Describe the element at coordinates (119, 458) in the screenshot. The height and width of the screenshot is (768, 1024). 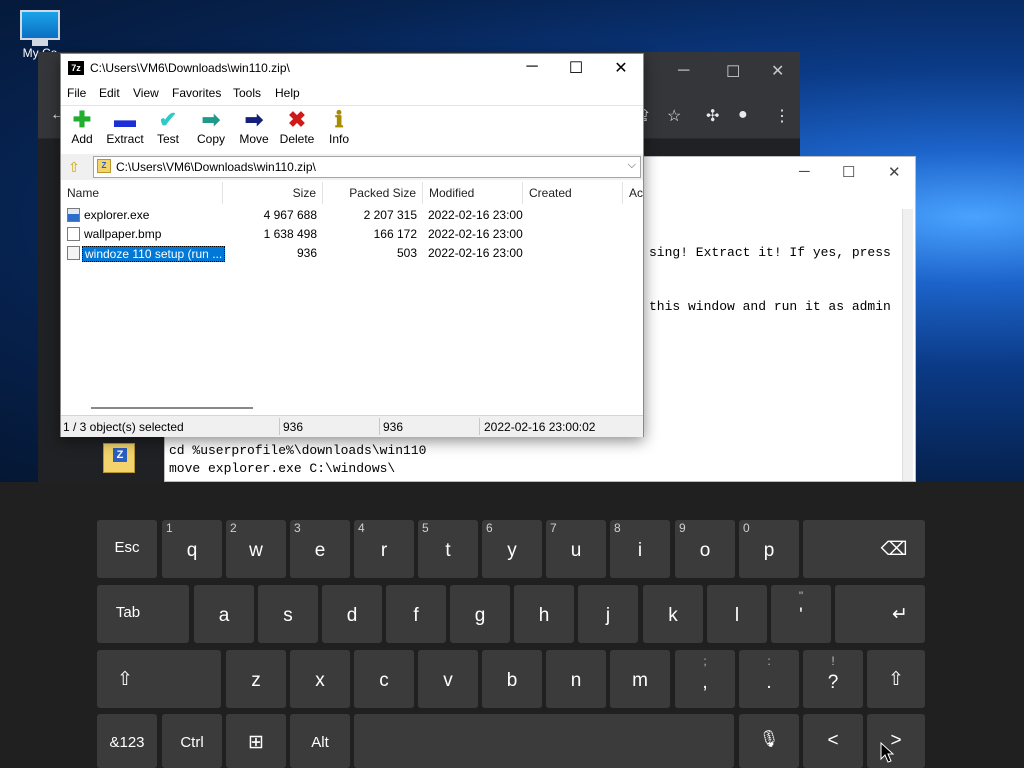
I see `zip-archive-icon: Z` at that location.